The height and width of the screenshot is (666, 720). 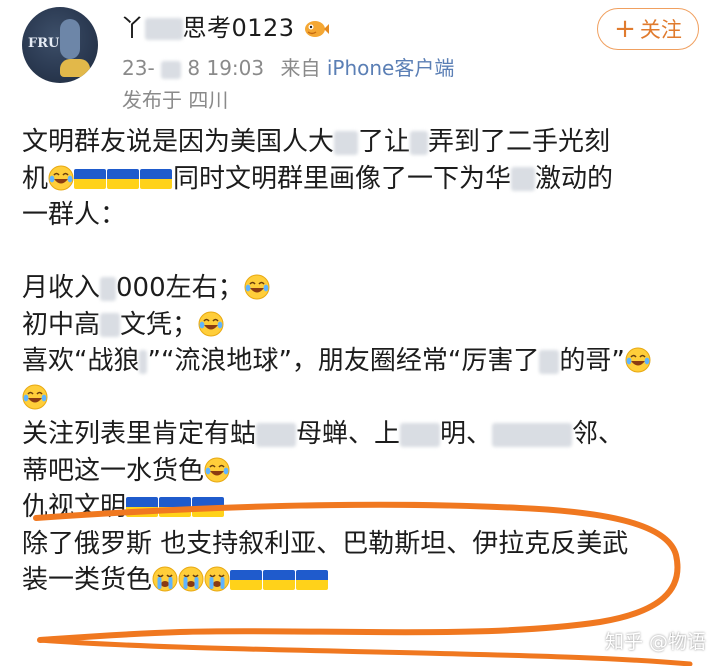 I want to click on text-fragment: 同时文明群里画像了一下为华, so click(x=342, y=178).